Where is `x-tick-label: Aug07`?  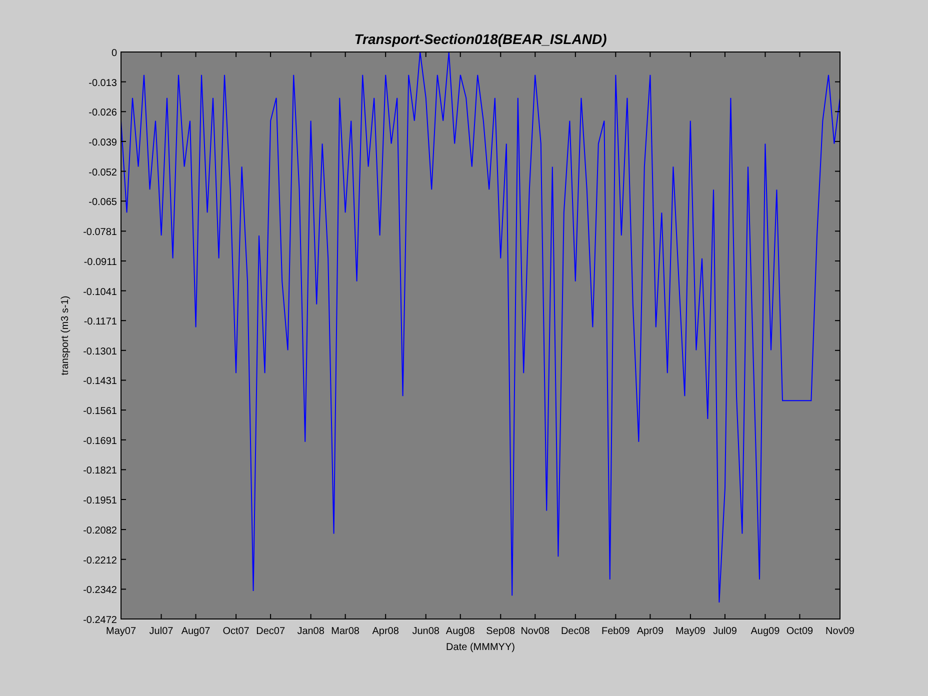
x-tick-label: Aug07 is located at coordinates (195, 631).